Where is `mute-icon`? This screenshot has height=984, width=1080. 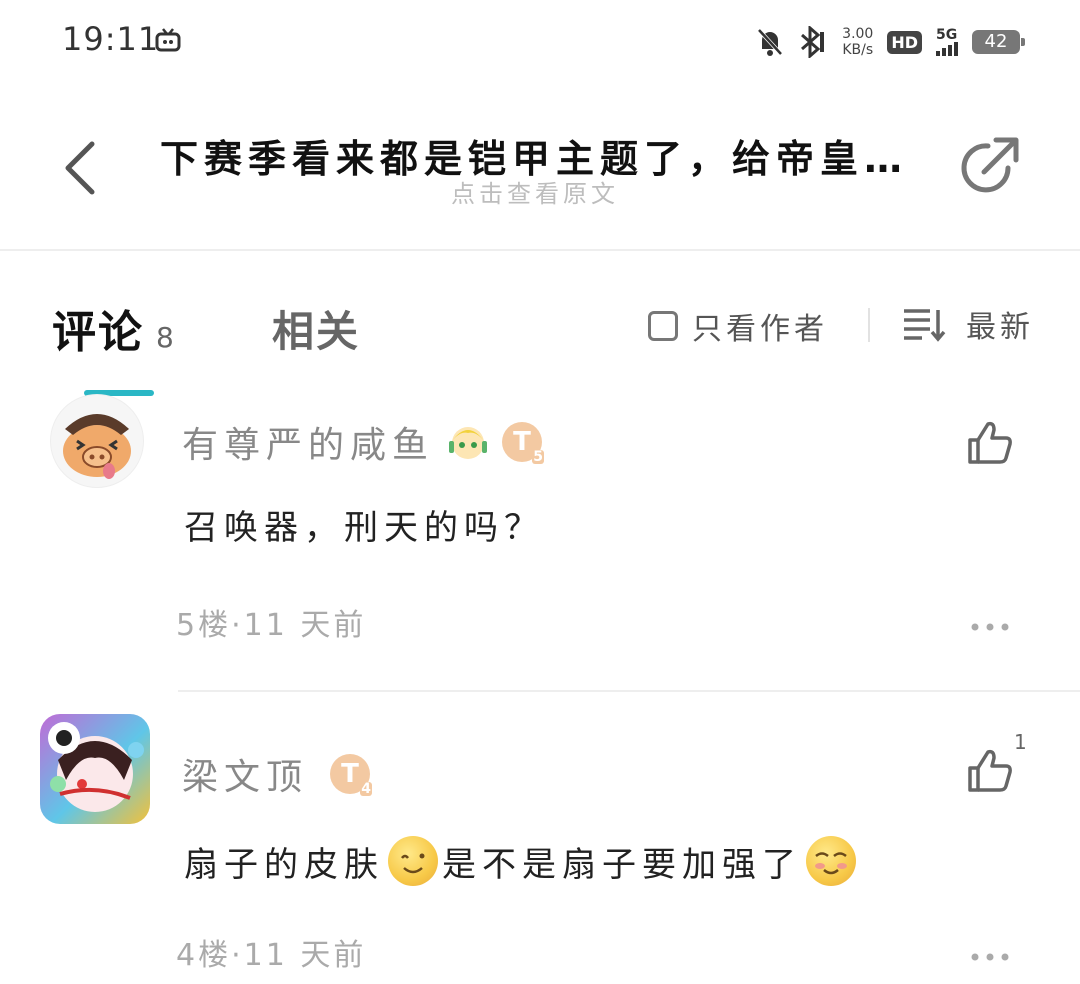
mute-icon is located at coordinates (770, 42).